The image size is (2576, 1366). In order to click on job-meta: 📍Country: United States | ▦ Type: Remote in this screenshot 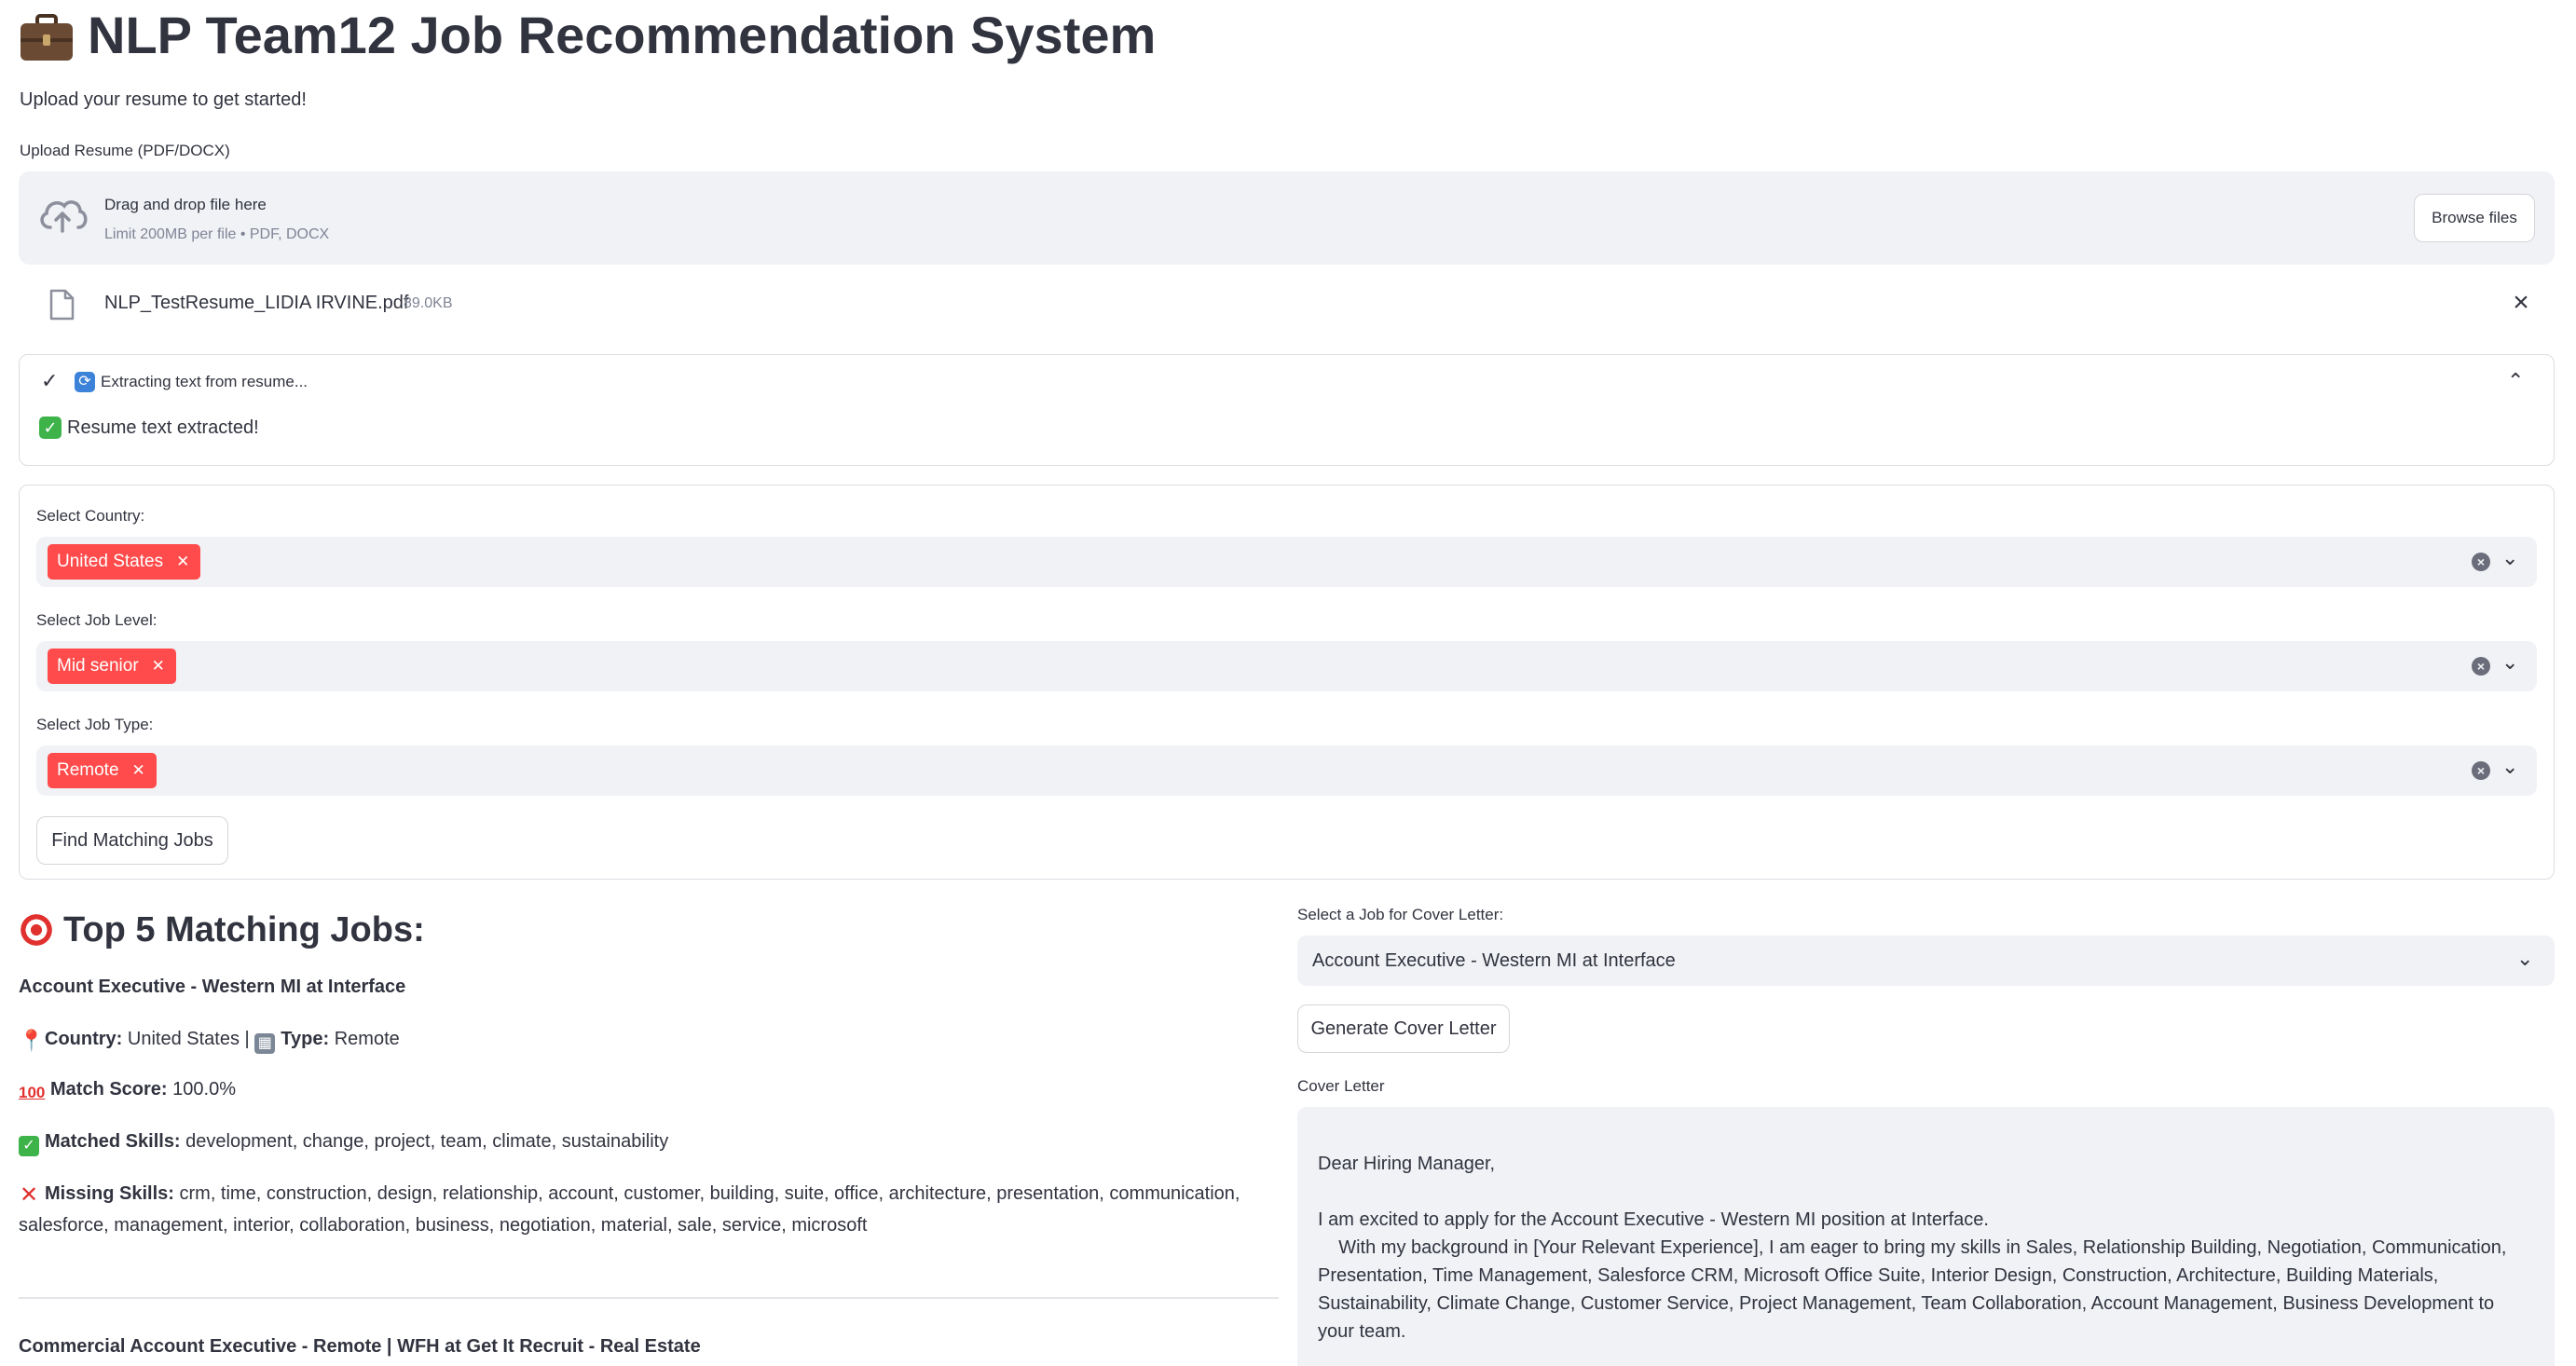, I will do `click(209, 1039)`.